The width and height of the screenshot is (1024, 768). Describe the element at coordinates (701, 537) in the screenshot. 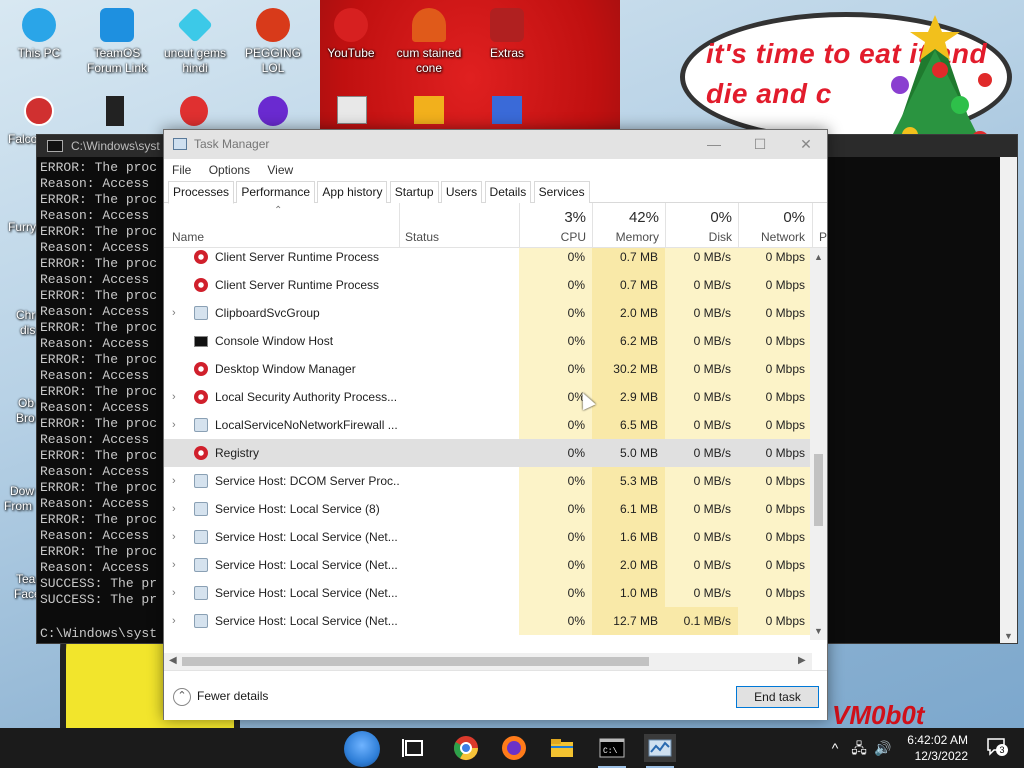

I see `process-disk: 0 MB/s` at that location.